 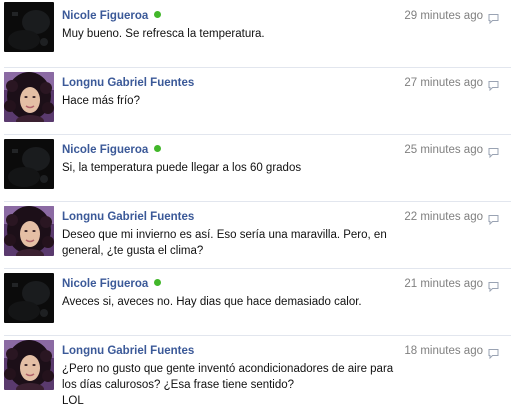 What do you see at coordinates (242, 101) in the screenshot?
I see `message-text: Hace más frío?` at bounding box center [242, 101].